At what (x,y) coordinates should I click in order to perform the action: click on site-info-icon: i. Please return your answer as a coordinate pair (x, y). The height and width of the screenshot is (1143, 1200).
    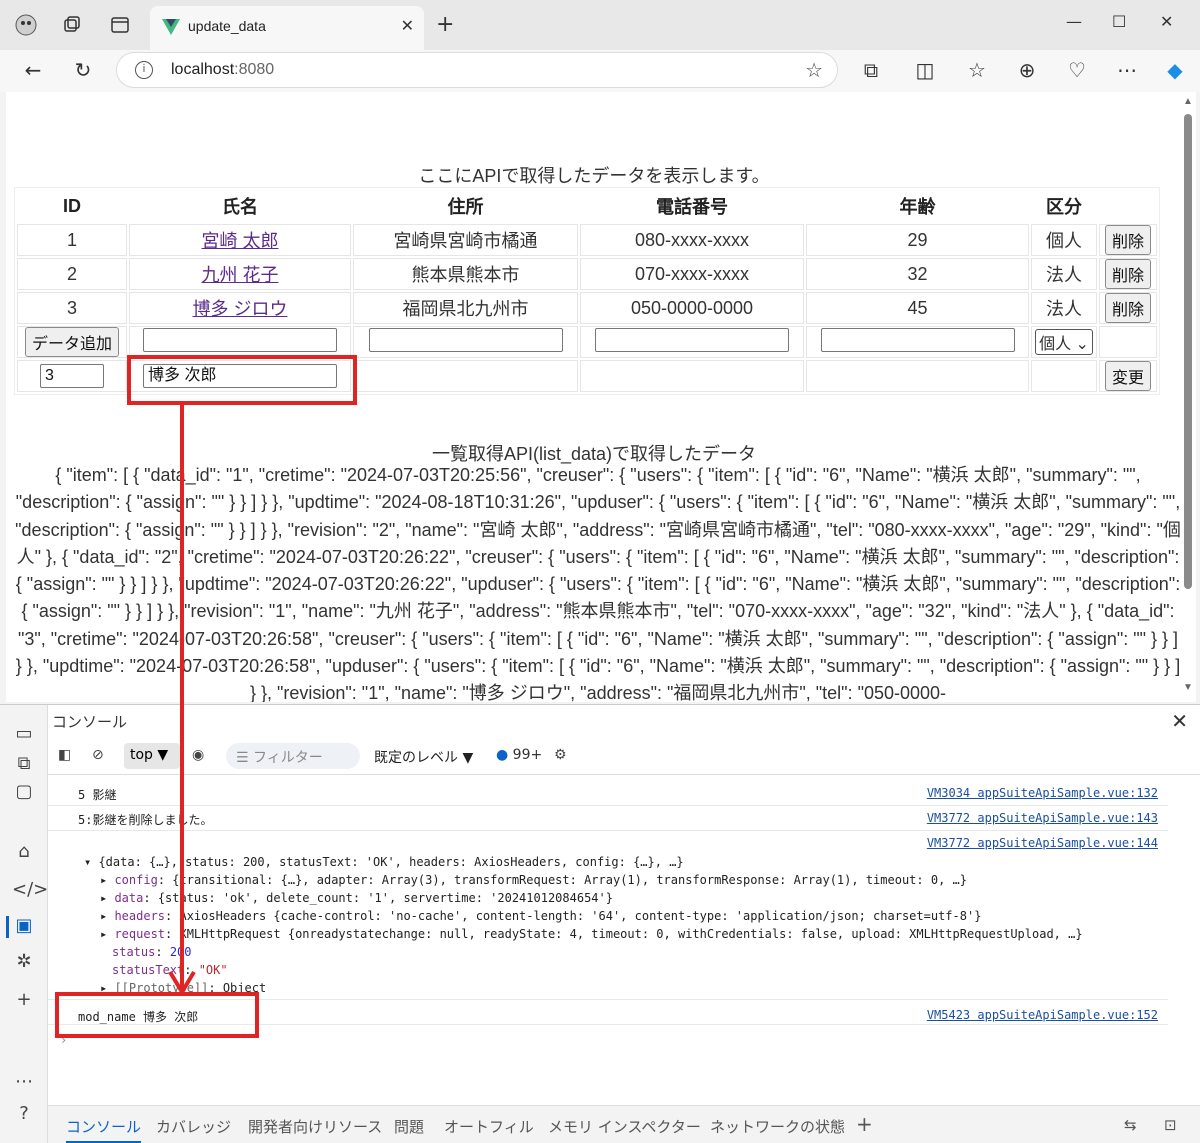
    Looking at the image, I should click on (144, 70).